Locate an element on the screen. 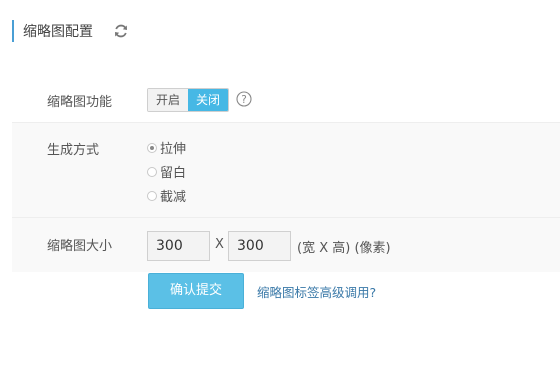 Image resolution: width=560 pixels, height=386 pixels. row-thumbnail-feature: 缩略图功能 is located at coordinates (286, 99).